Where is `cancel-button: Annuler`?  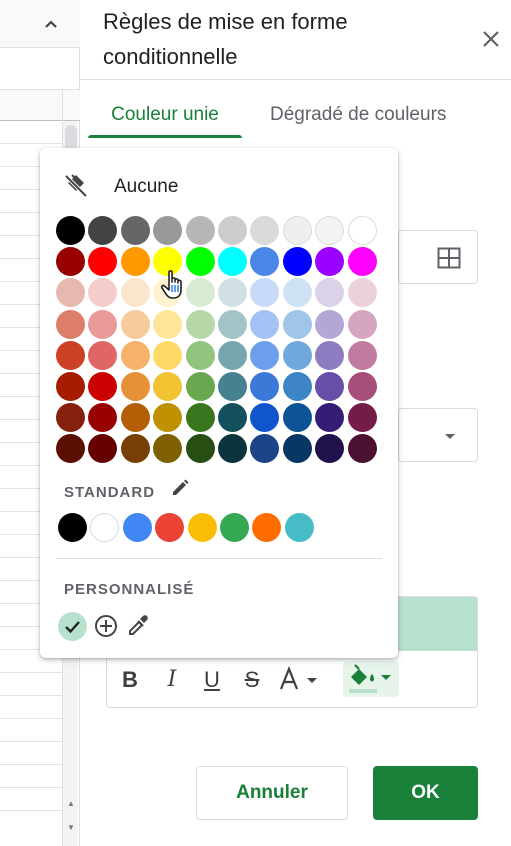 cancel-button: Annuler is located at coordinates (272, 793).